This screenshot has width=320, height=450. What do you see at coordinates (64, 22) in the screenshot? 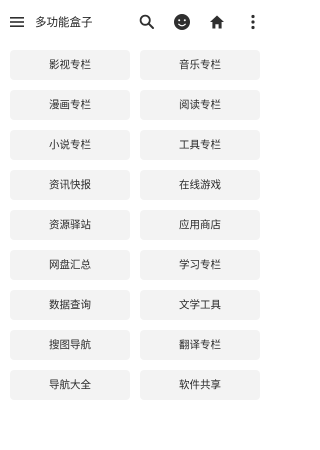
I see `app-title: 多功能盒子` at bounding box center [64, 22].